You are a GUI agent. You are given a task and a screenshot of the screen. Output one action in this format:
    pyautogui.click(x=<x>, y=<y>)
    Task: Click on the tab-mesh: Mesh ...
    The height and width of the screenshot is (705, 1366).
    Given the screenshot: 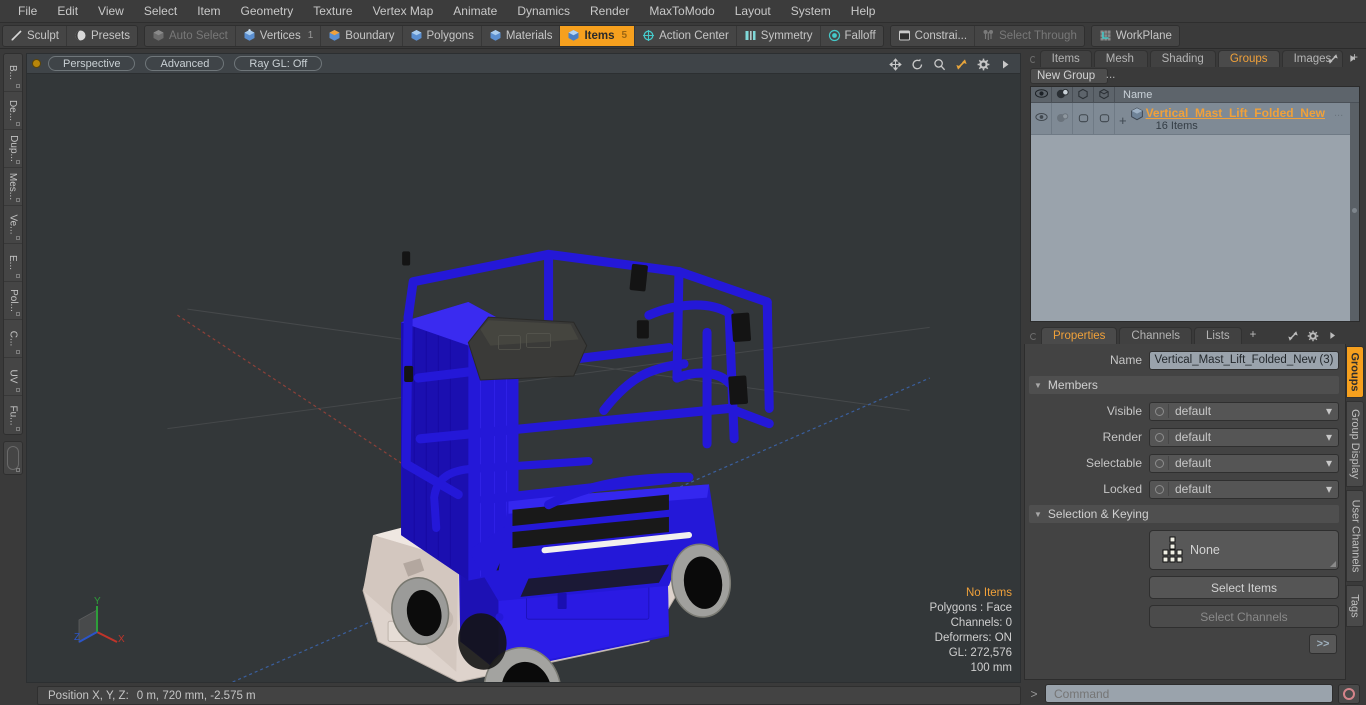 What is the action you would take?
    pyautogui.click(x=1120, y=65)
    